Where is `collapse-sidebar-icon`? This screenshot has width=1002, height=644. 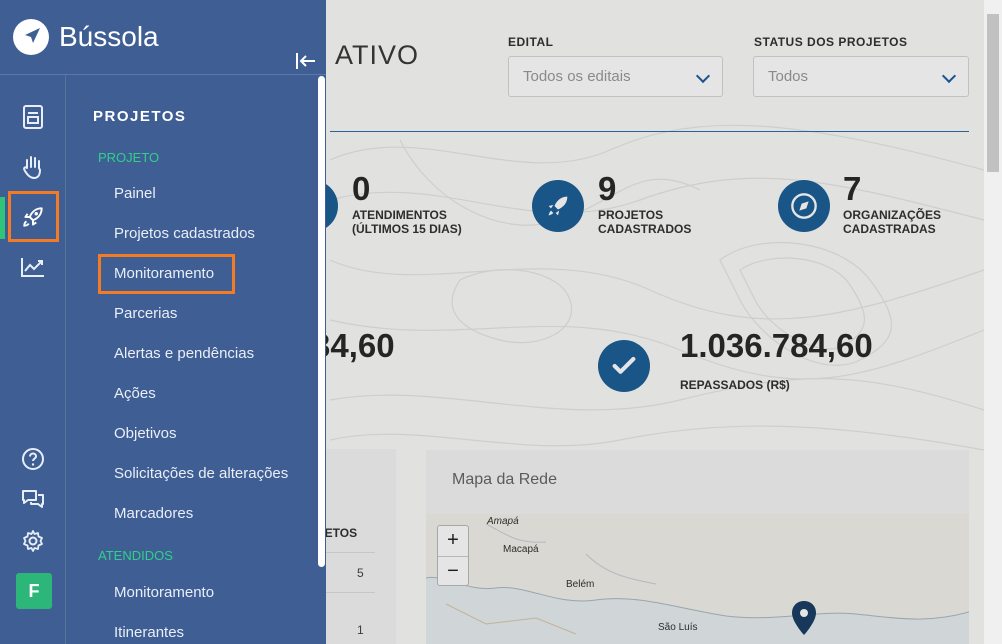 collapse-sidebar-icon is located at coordinates (306, 61).